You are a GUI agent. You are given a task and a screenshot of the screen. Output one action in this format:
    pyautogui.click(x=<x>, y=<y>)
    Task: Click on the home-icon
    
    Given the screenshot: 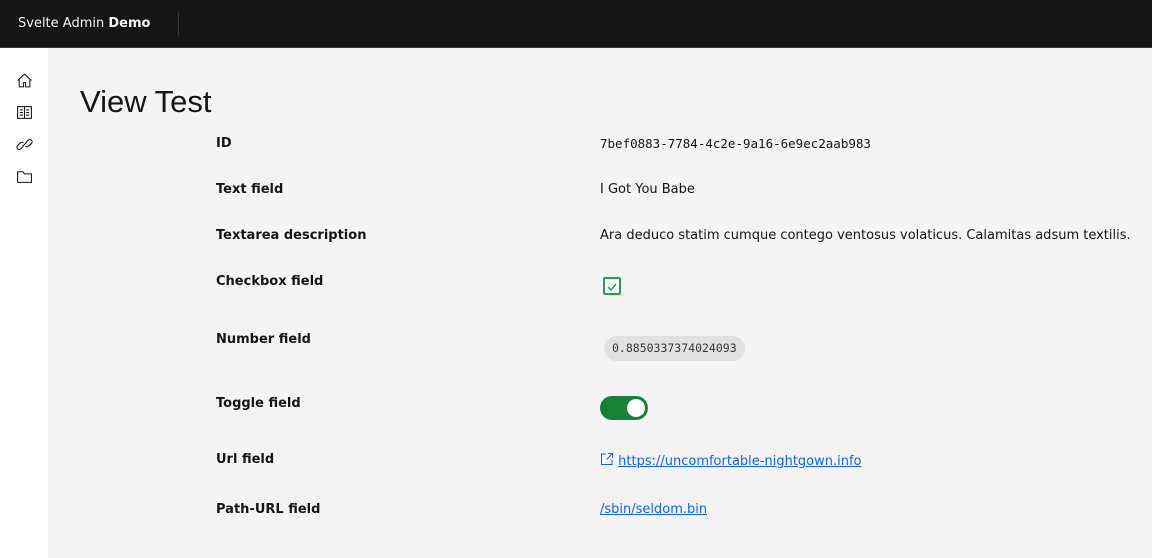 What is the action you would take?
    pyautogui.click(x=24, y=80)
    